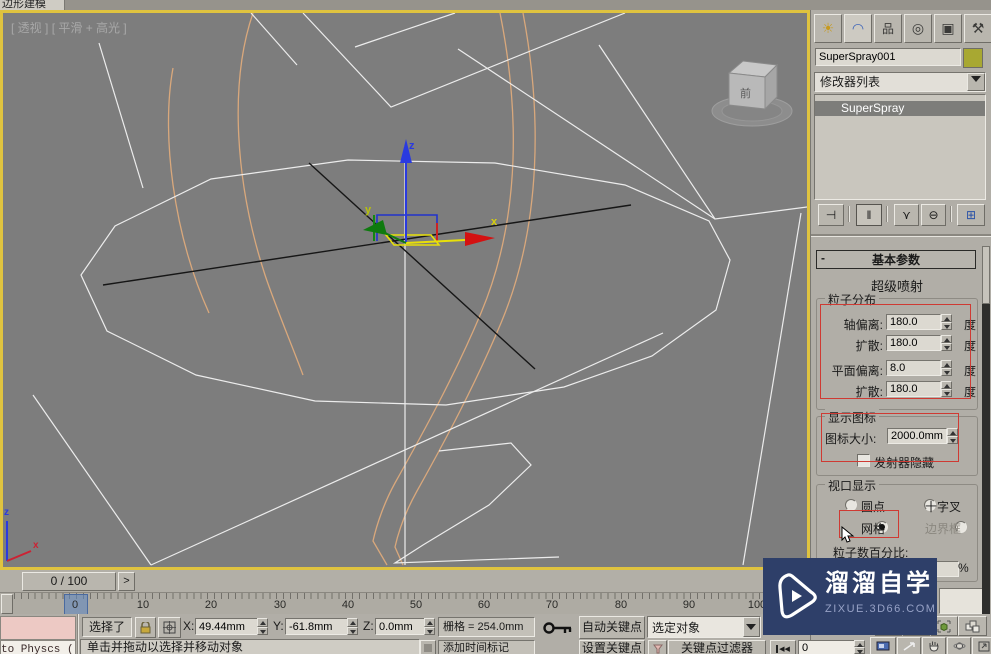 Image resolution: width=991 pixels, height=654 pixels. What do you see at coordinates (946, 322) in the screenshot?
I see `off-axis-spinner` at bounding box center [946, 322].